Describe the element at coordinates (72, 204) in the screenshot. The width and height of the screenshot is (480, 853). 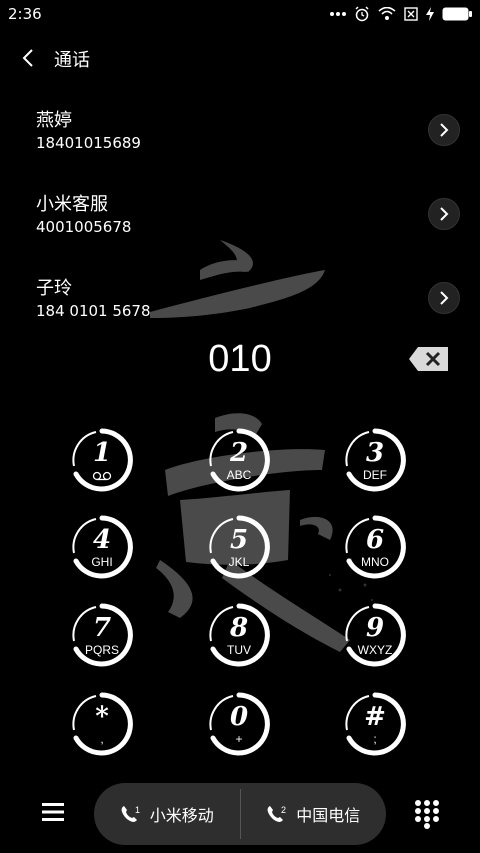
I see `contact-name: 小米客服` at that location.